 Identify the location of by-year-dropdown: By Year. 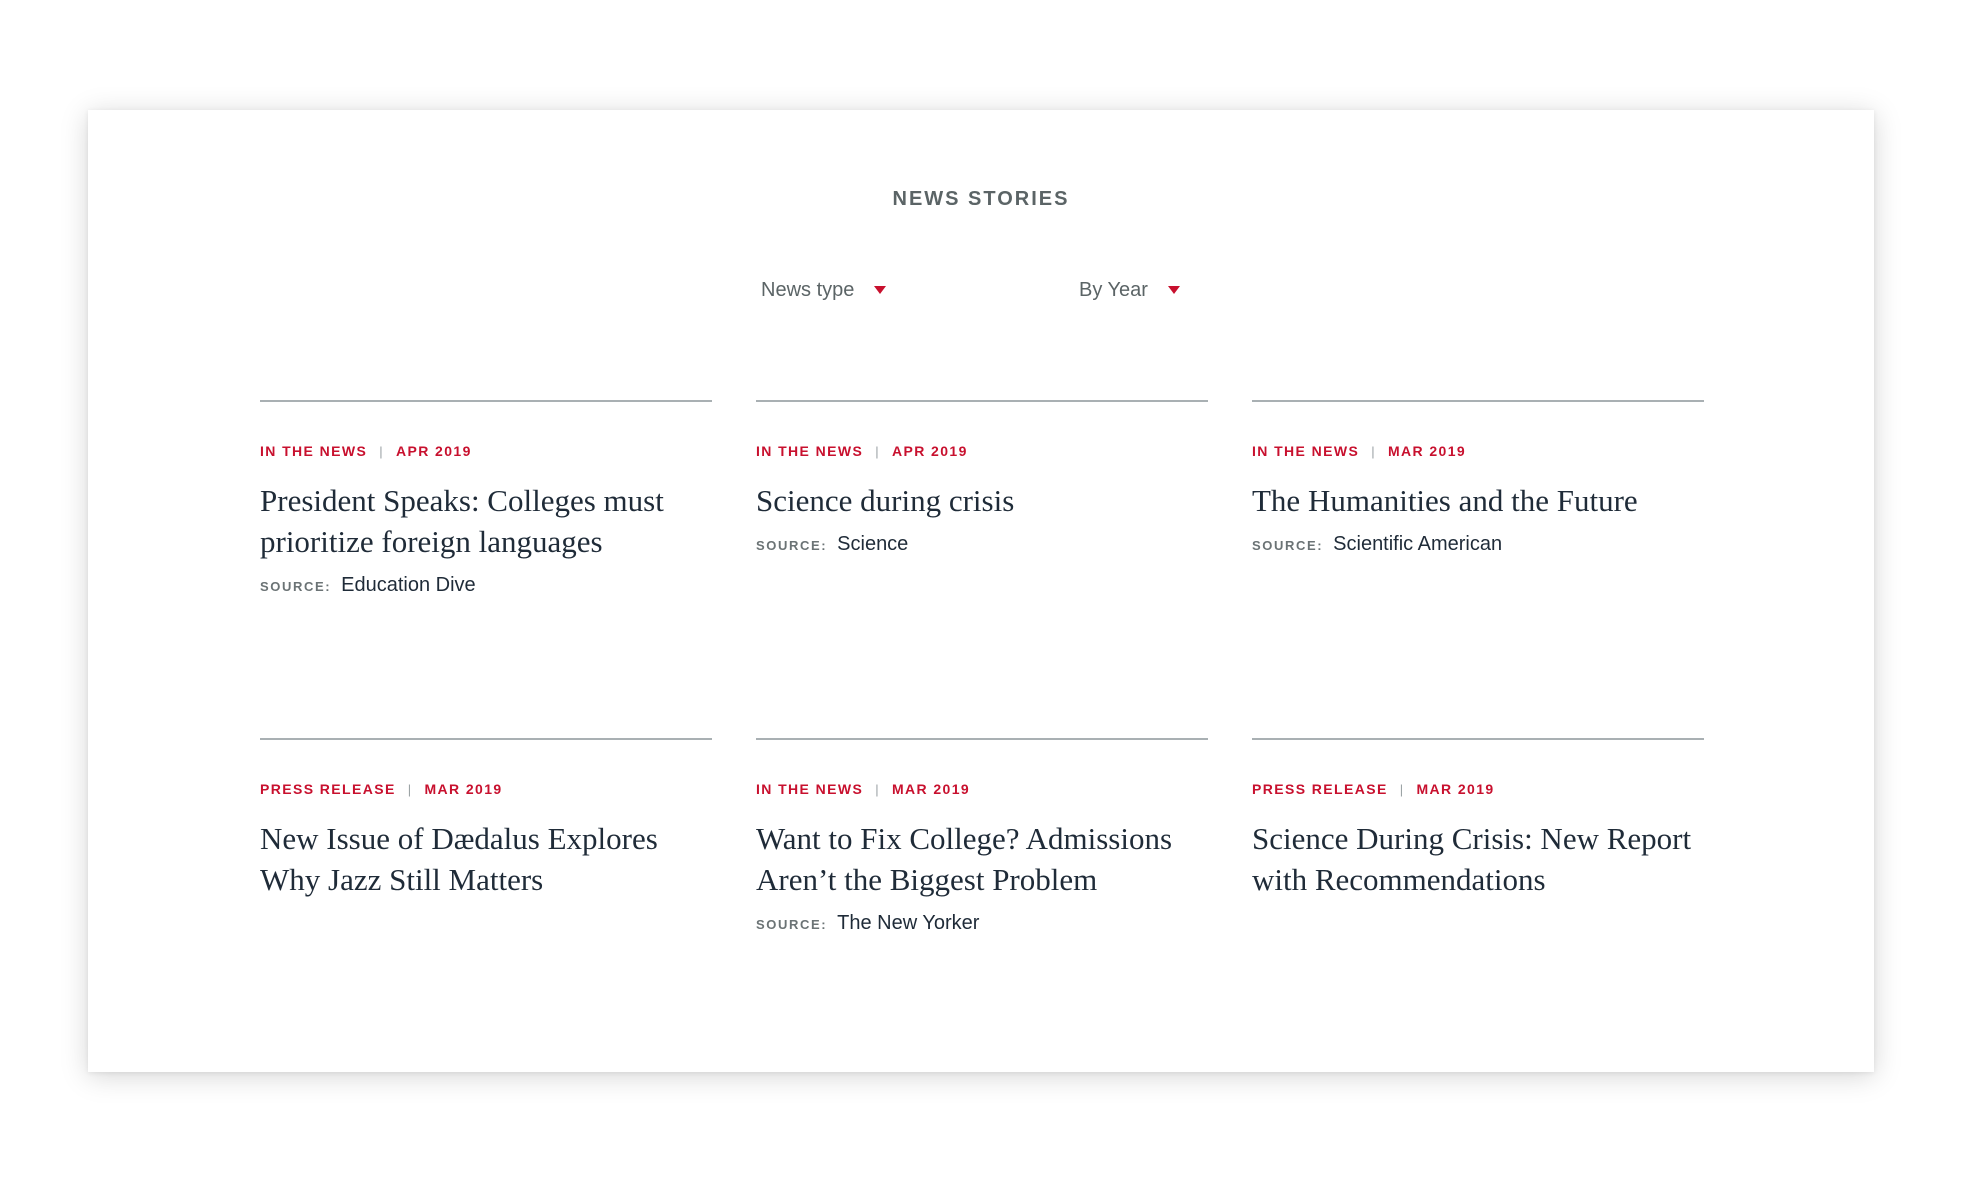
(1129, 290).